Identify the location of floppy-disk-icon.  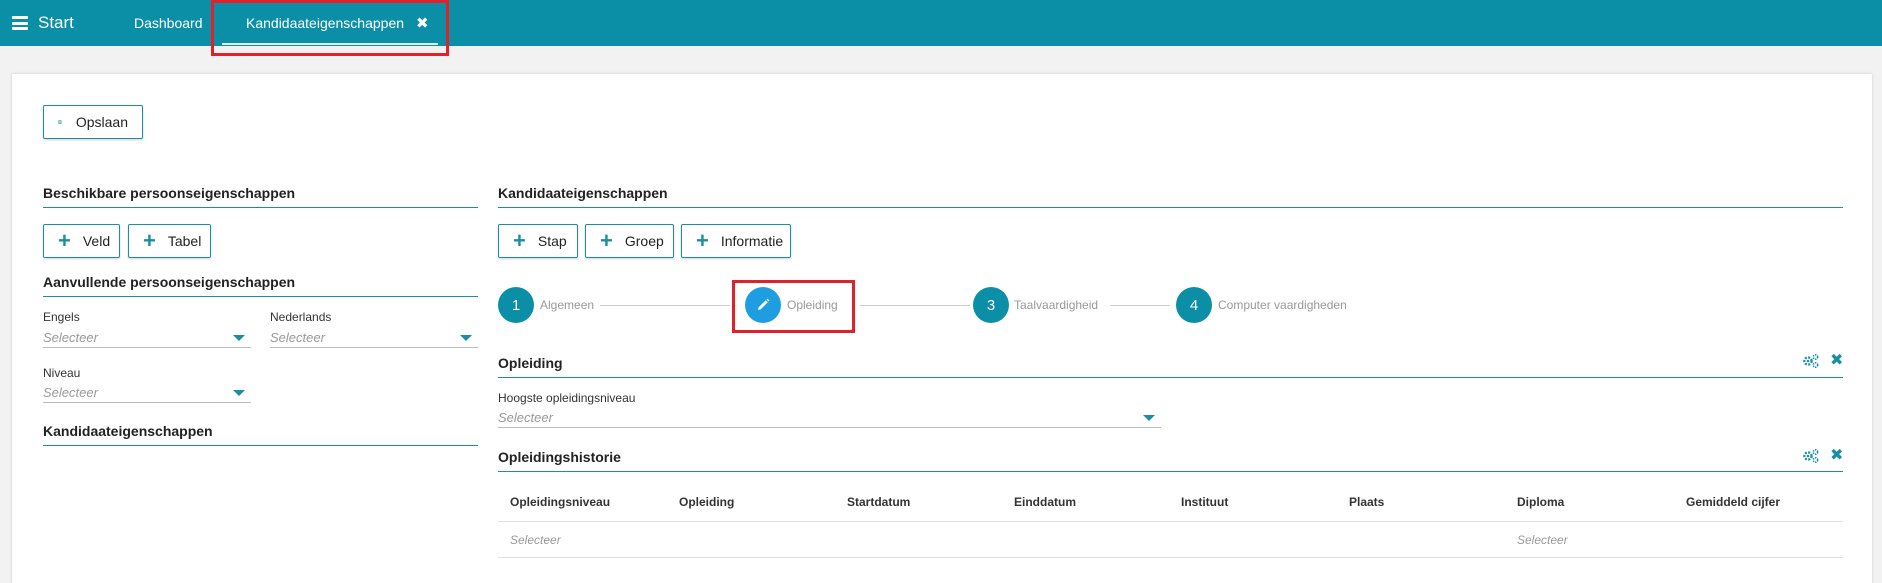
(60, 122).